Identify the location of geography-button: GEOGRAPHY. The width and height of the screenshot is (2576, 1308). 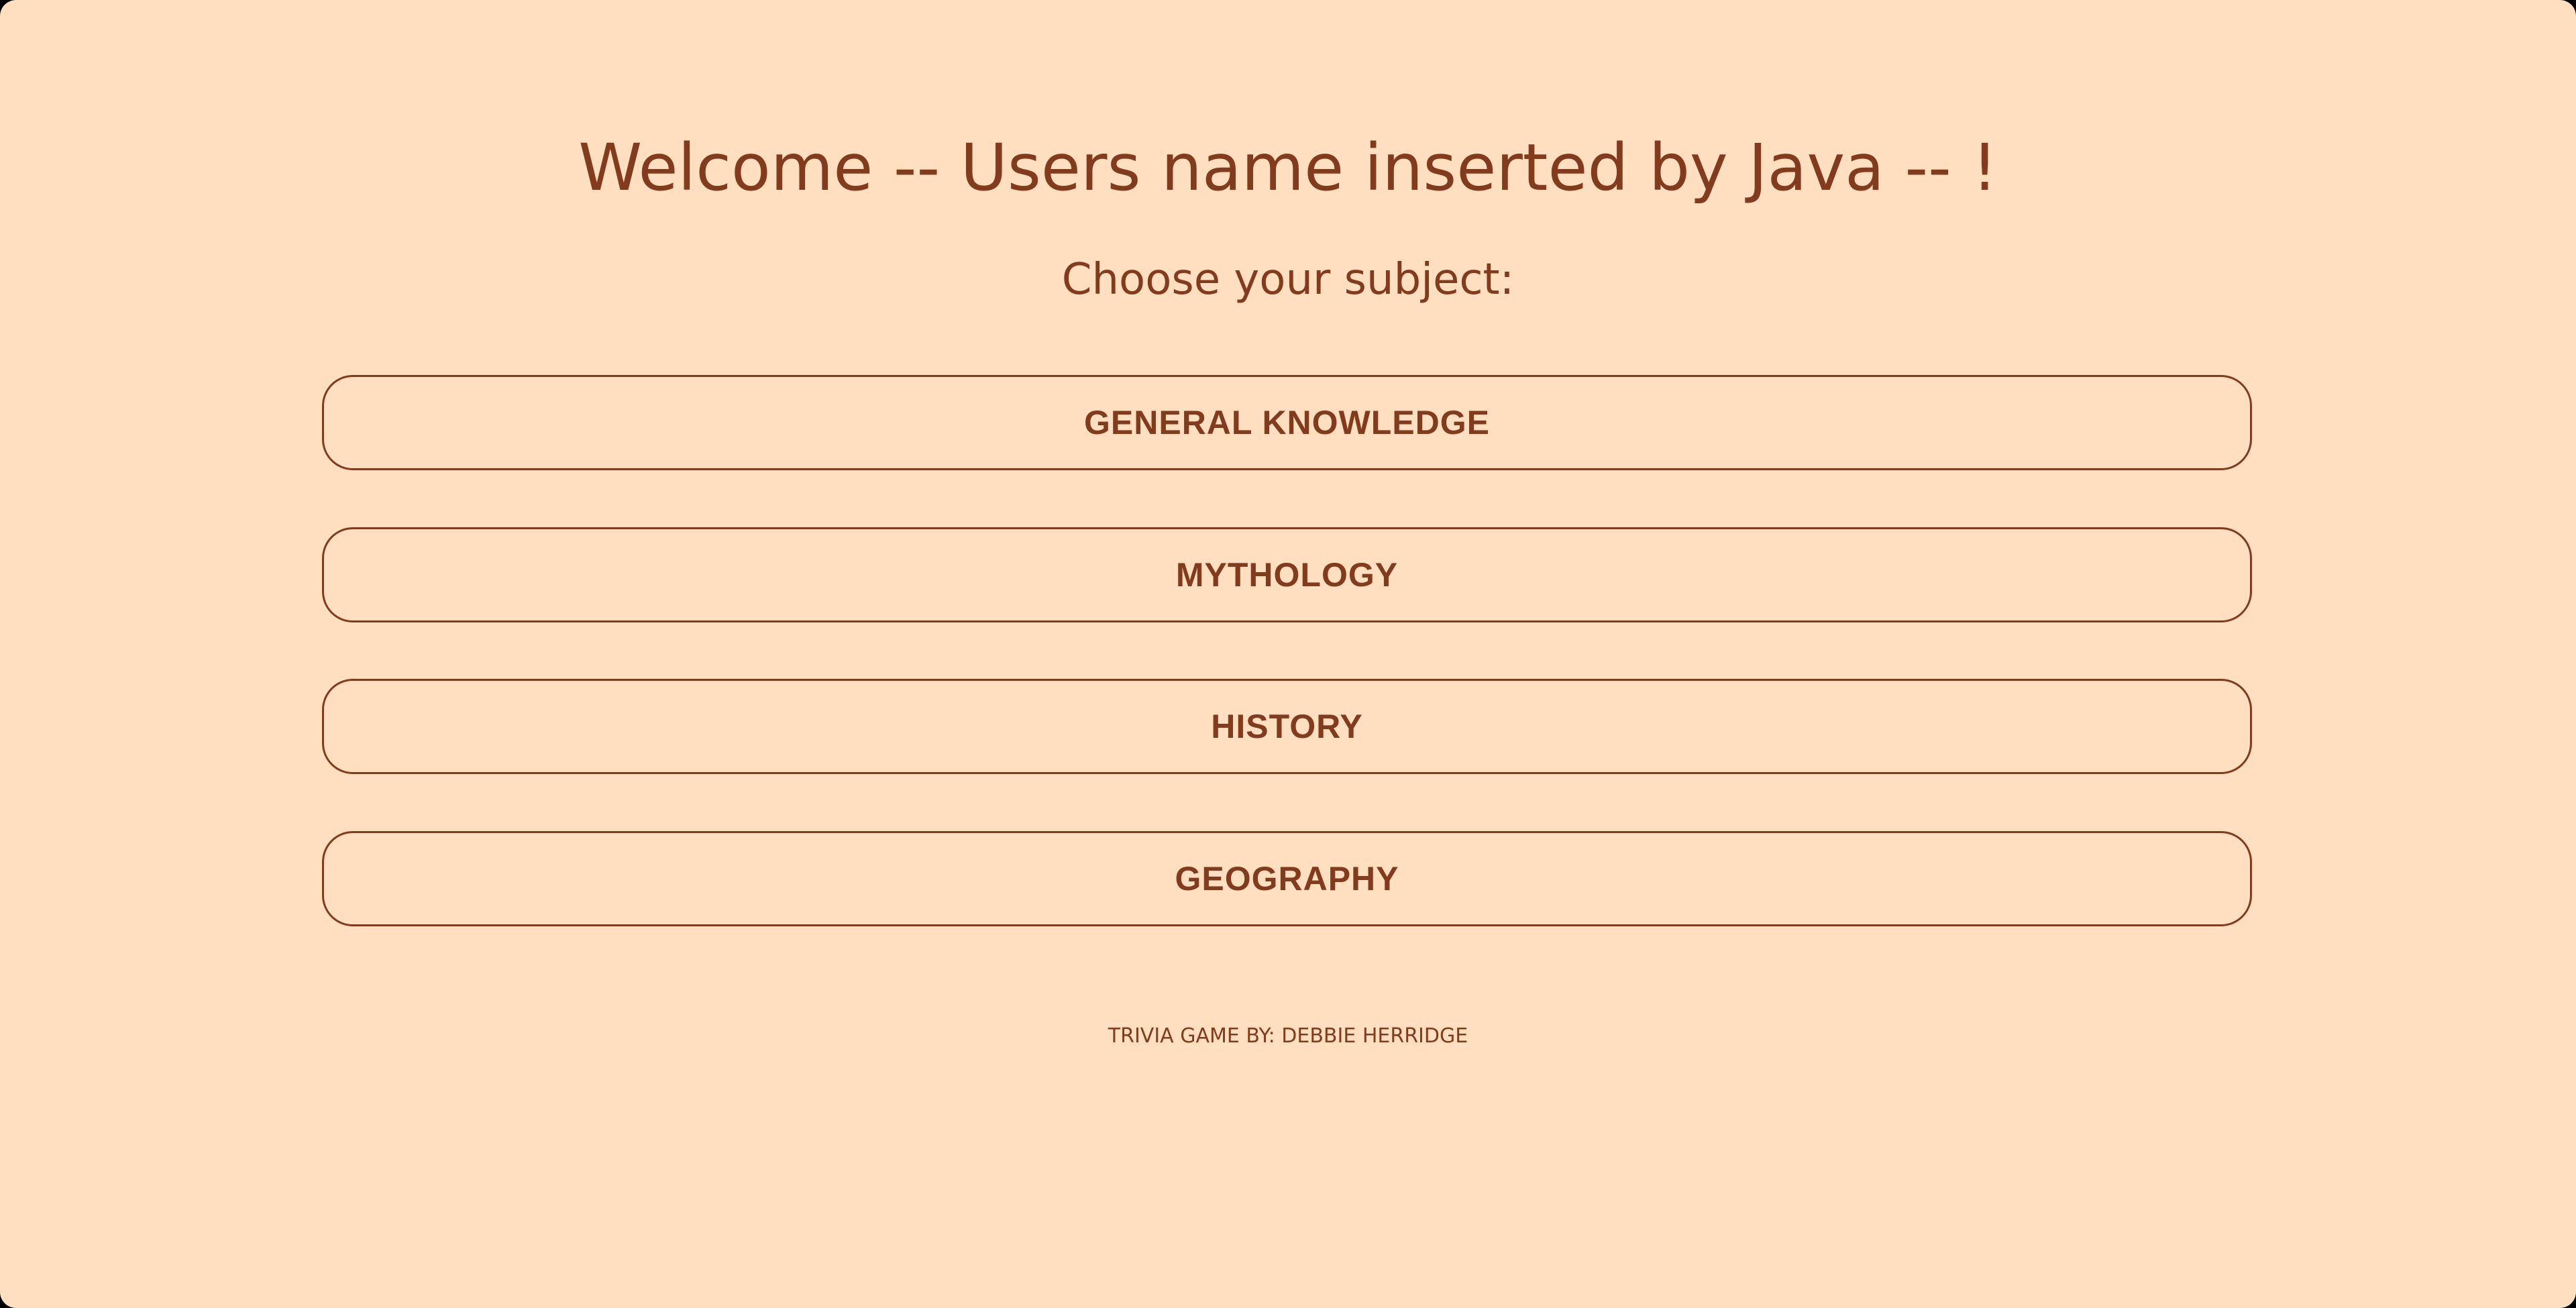
(1287, 878).